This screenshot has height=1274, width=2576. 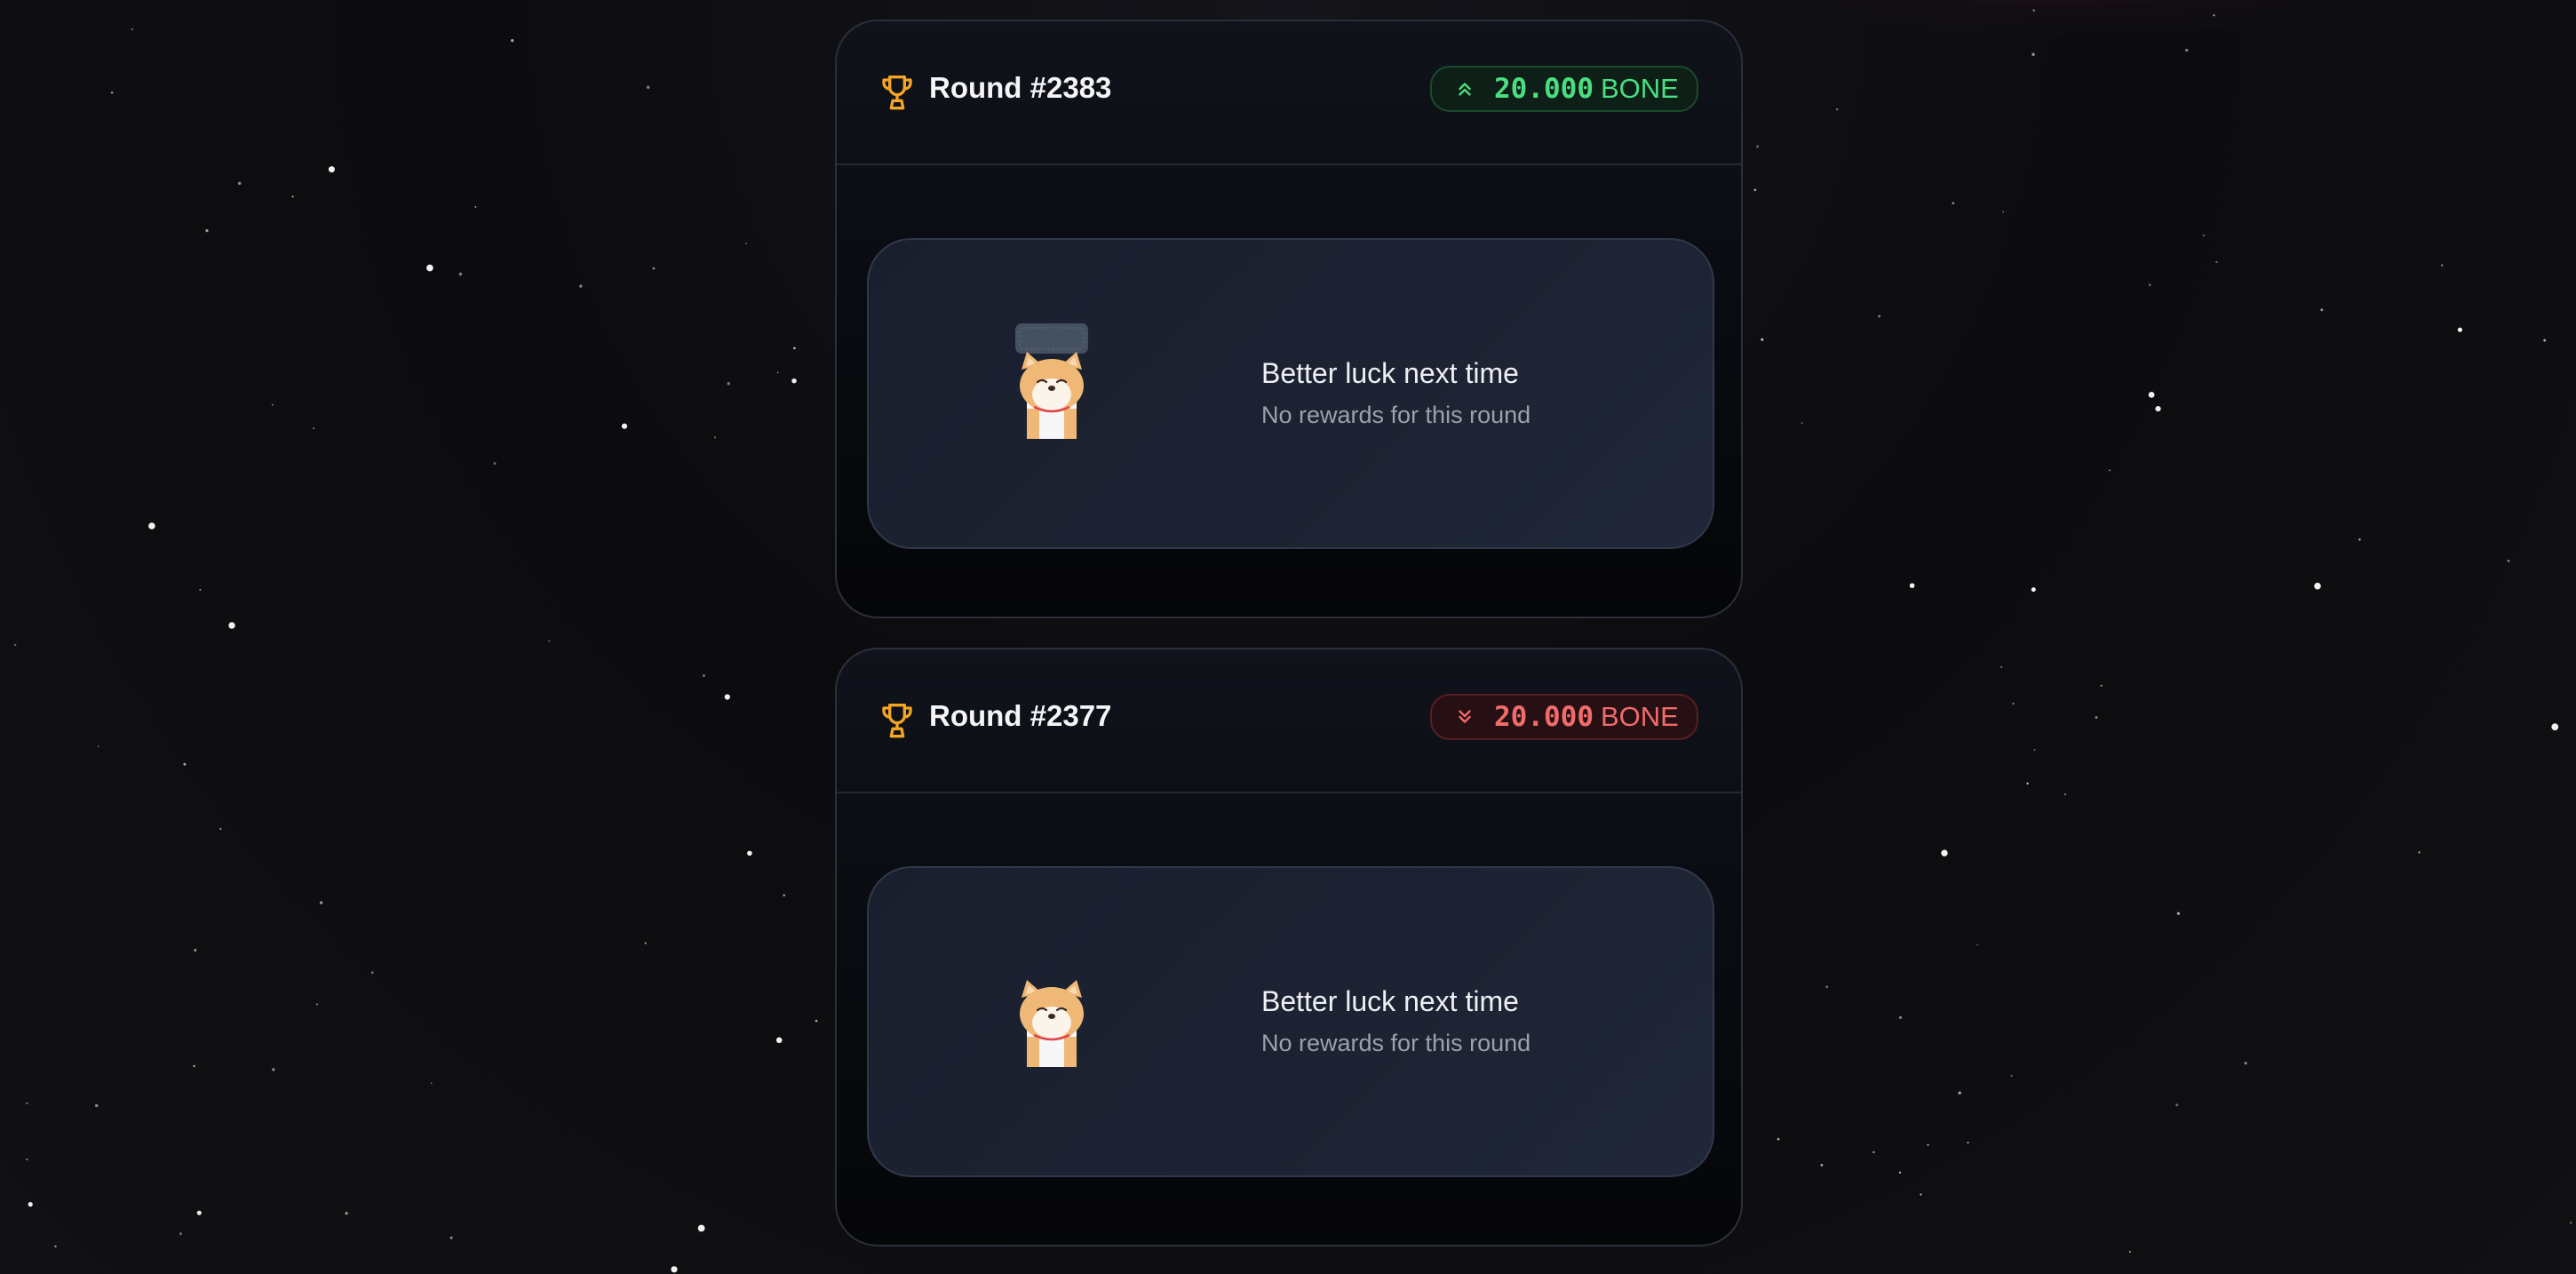 I want to click on chevrons-up-icon, so click(x=1465, y=89).